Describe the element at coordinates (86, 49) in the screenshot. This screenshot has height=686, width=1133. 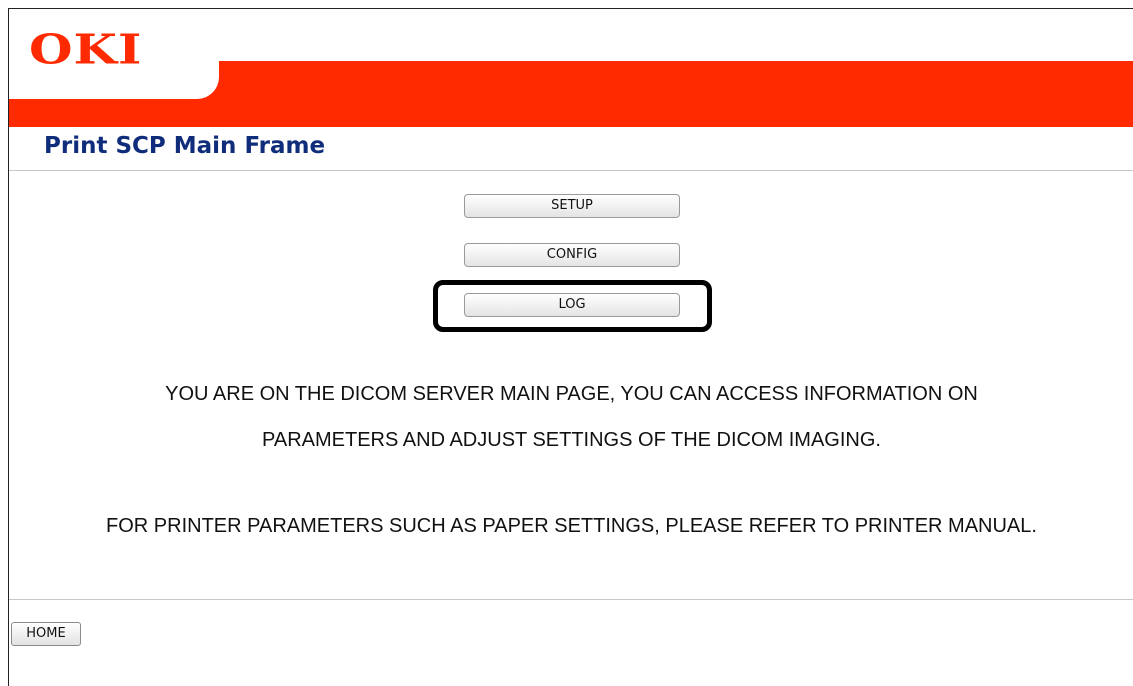
I see `oki-logo: OKI` at that location.